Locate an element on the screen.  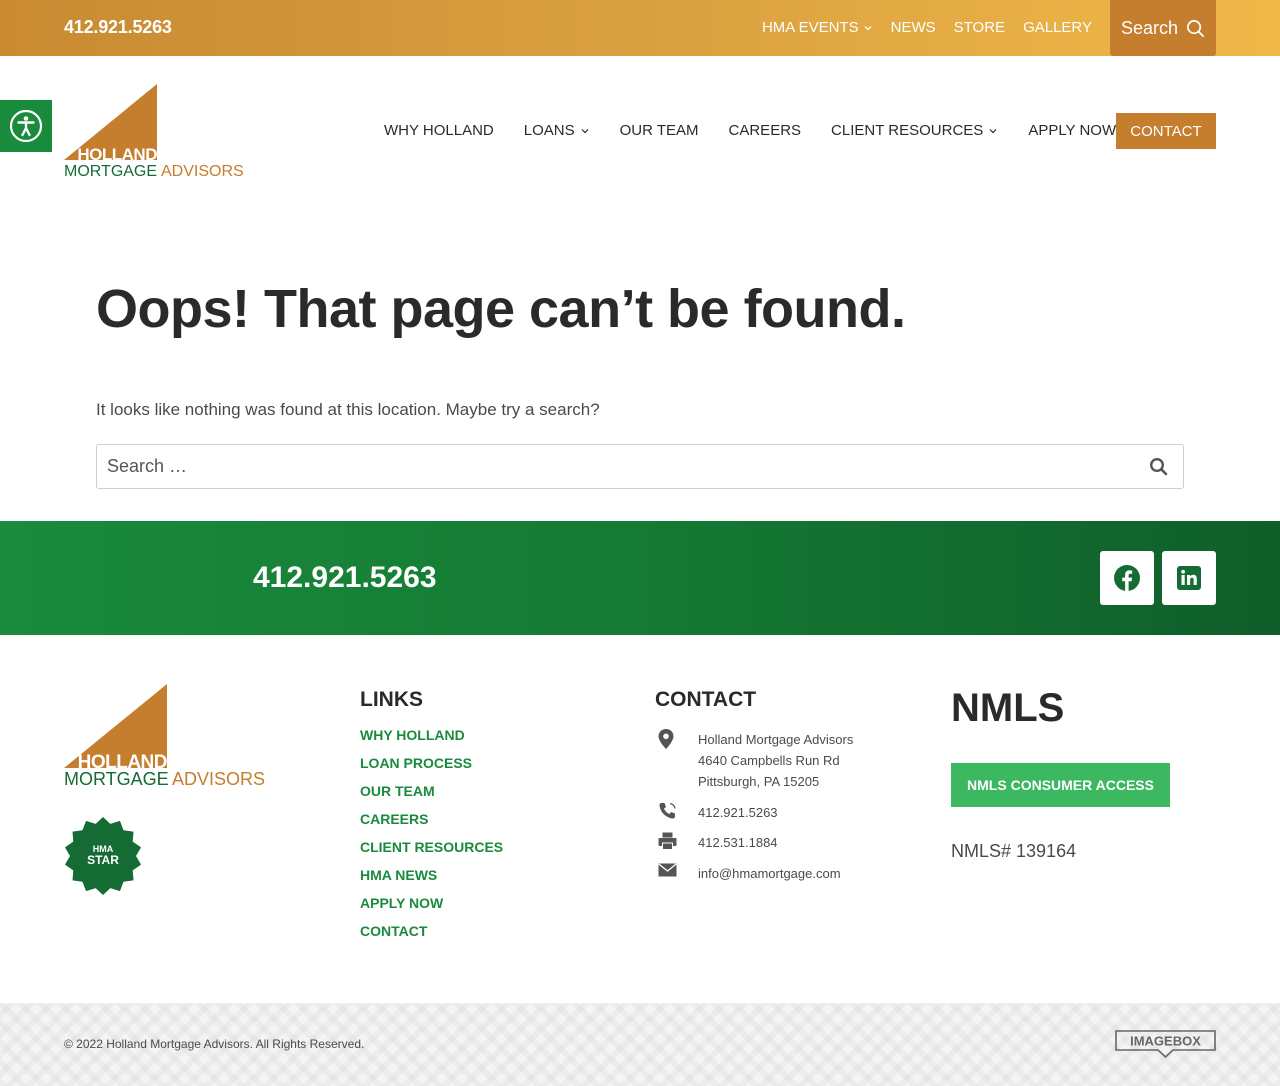
nav-label: OUR TEAM is located at coordinates (659, 130).